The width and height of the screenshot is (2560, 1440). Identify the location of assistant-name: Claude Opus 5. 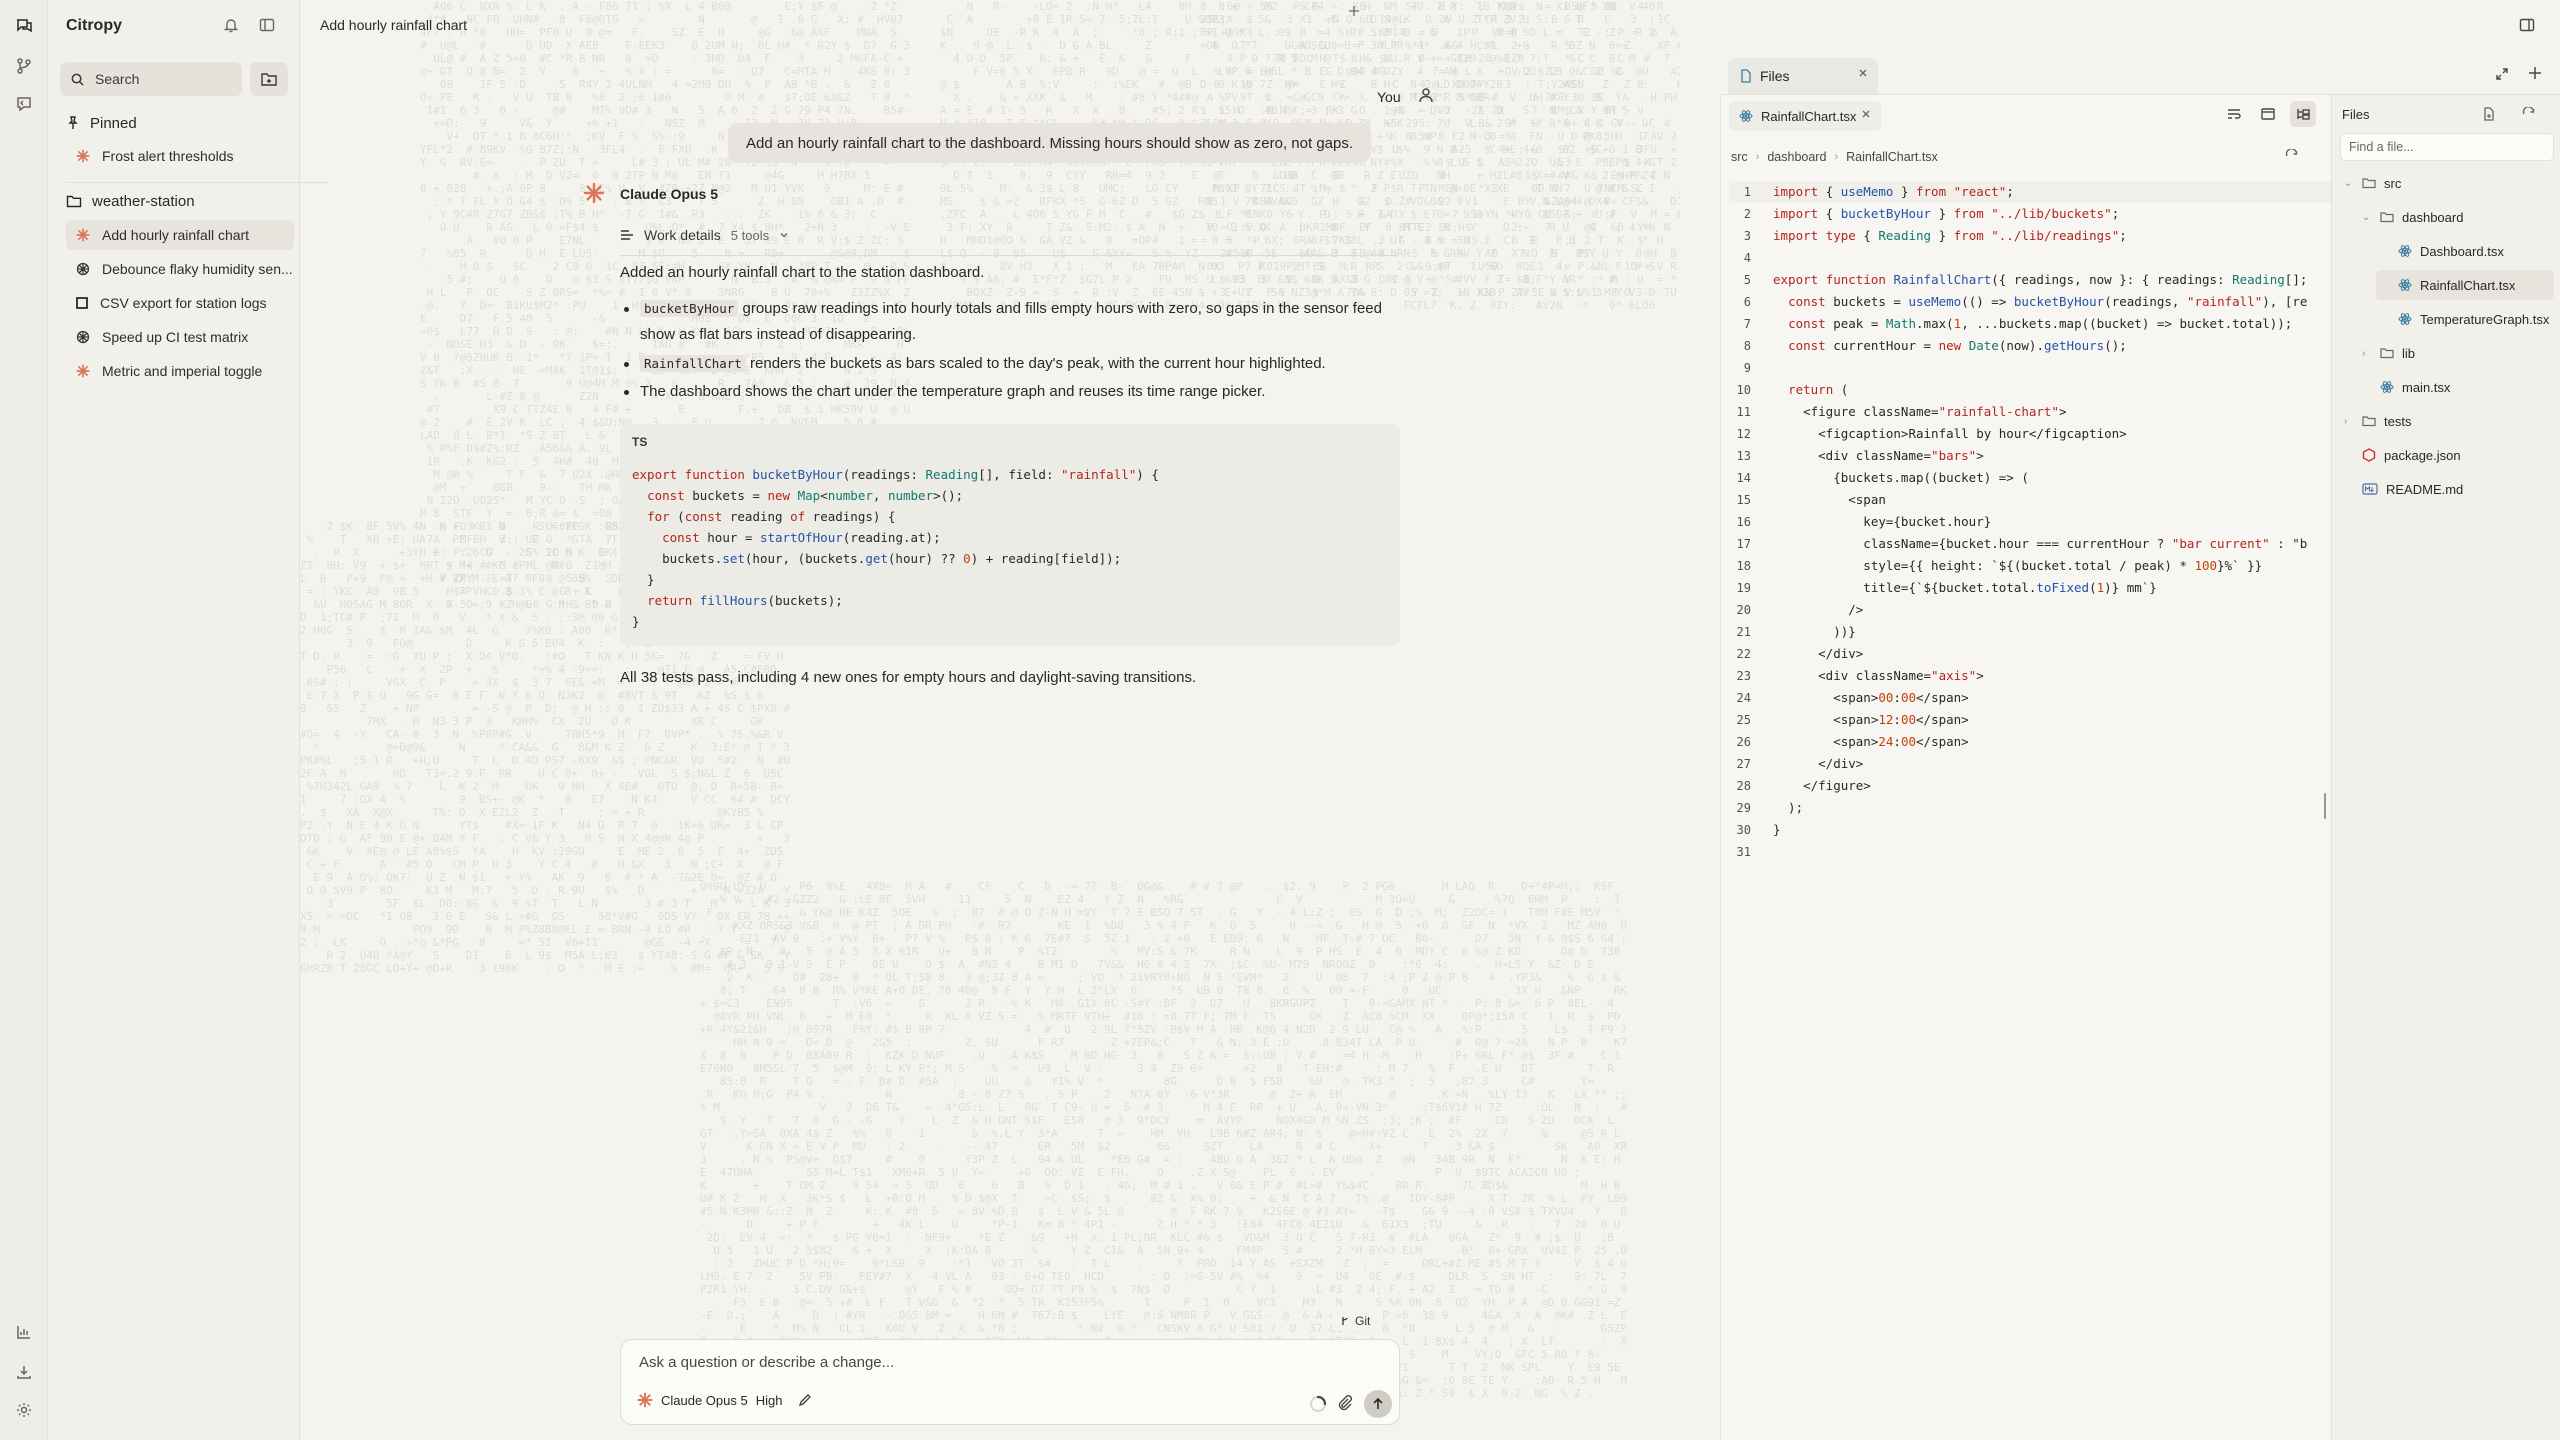
(669, 194).